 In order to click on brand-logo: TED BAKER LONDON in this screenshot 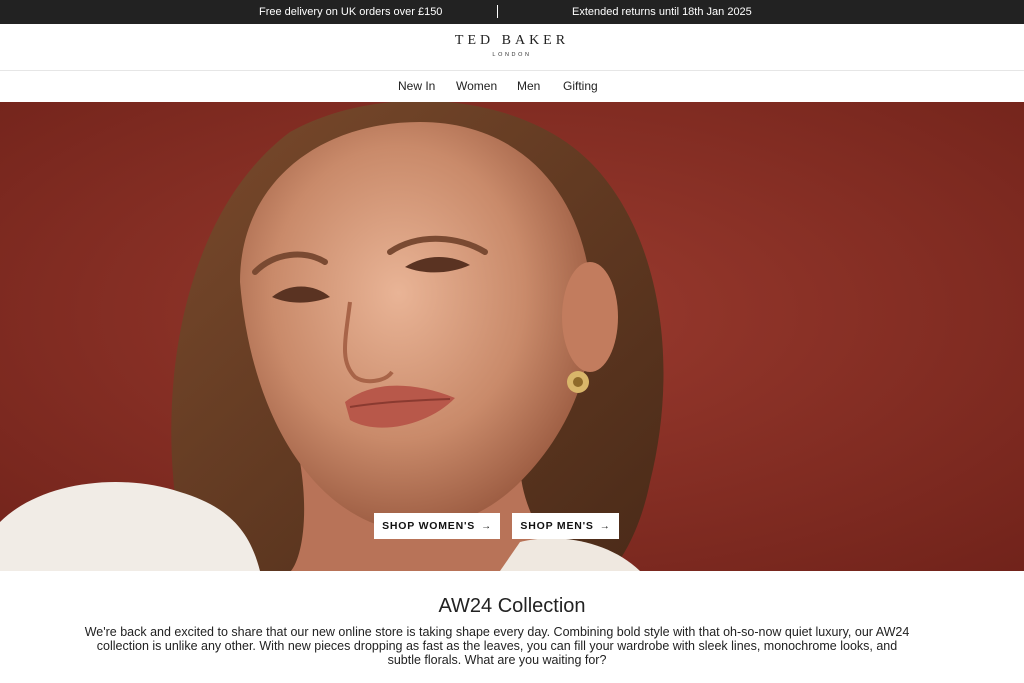, I will do `click(512, 45)`.